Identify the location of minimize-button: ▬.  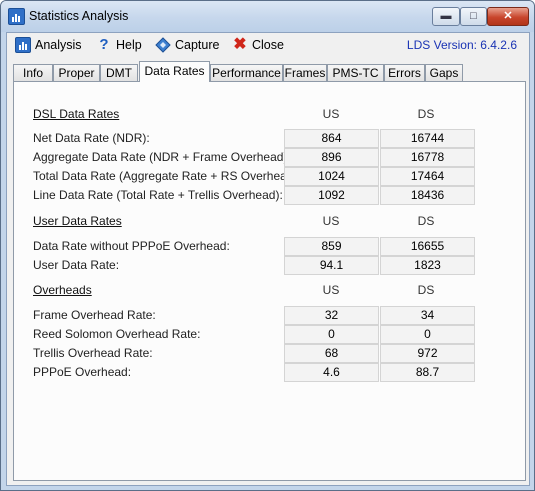
(446, 16).